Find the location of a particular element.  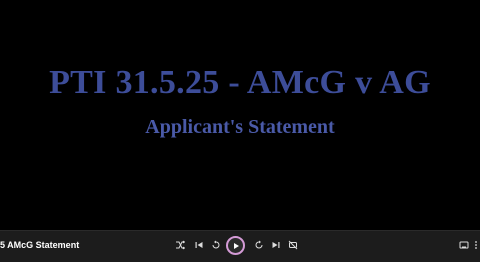

media-control-bar: 5 AMcG Statement is located at coordinates (240, 246).